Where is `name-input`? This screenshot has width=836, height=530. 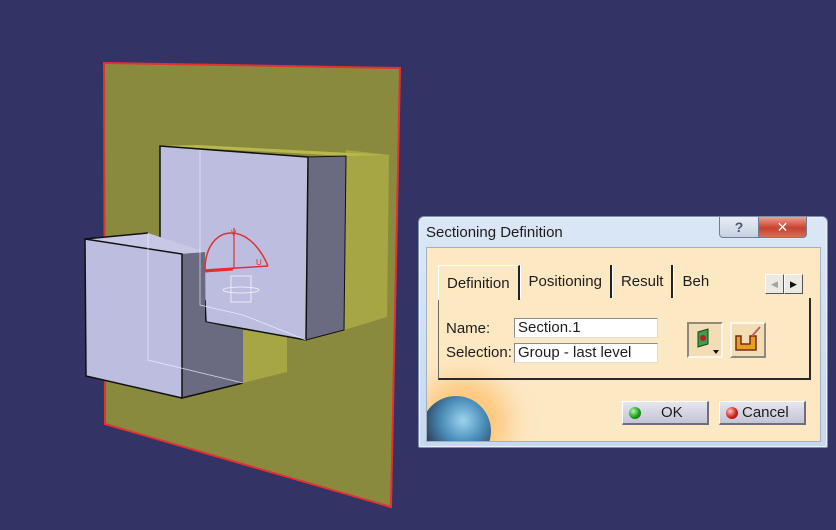
name-input is located at coordinates (586, 328).